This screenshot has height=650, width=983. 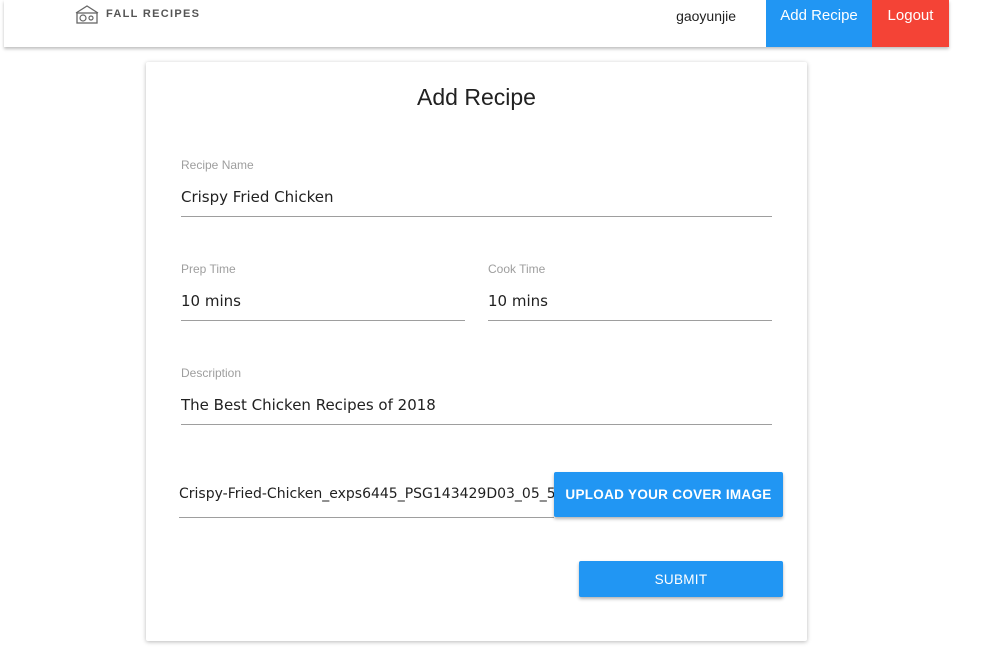 I want to click on prep-time-underline, so click(x=323, y=320).